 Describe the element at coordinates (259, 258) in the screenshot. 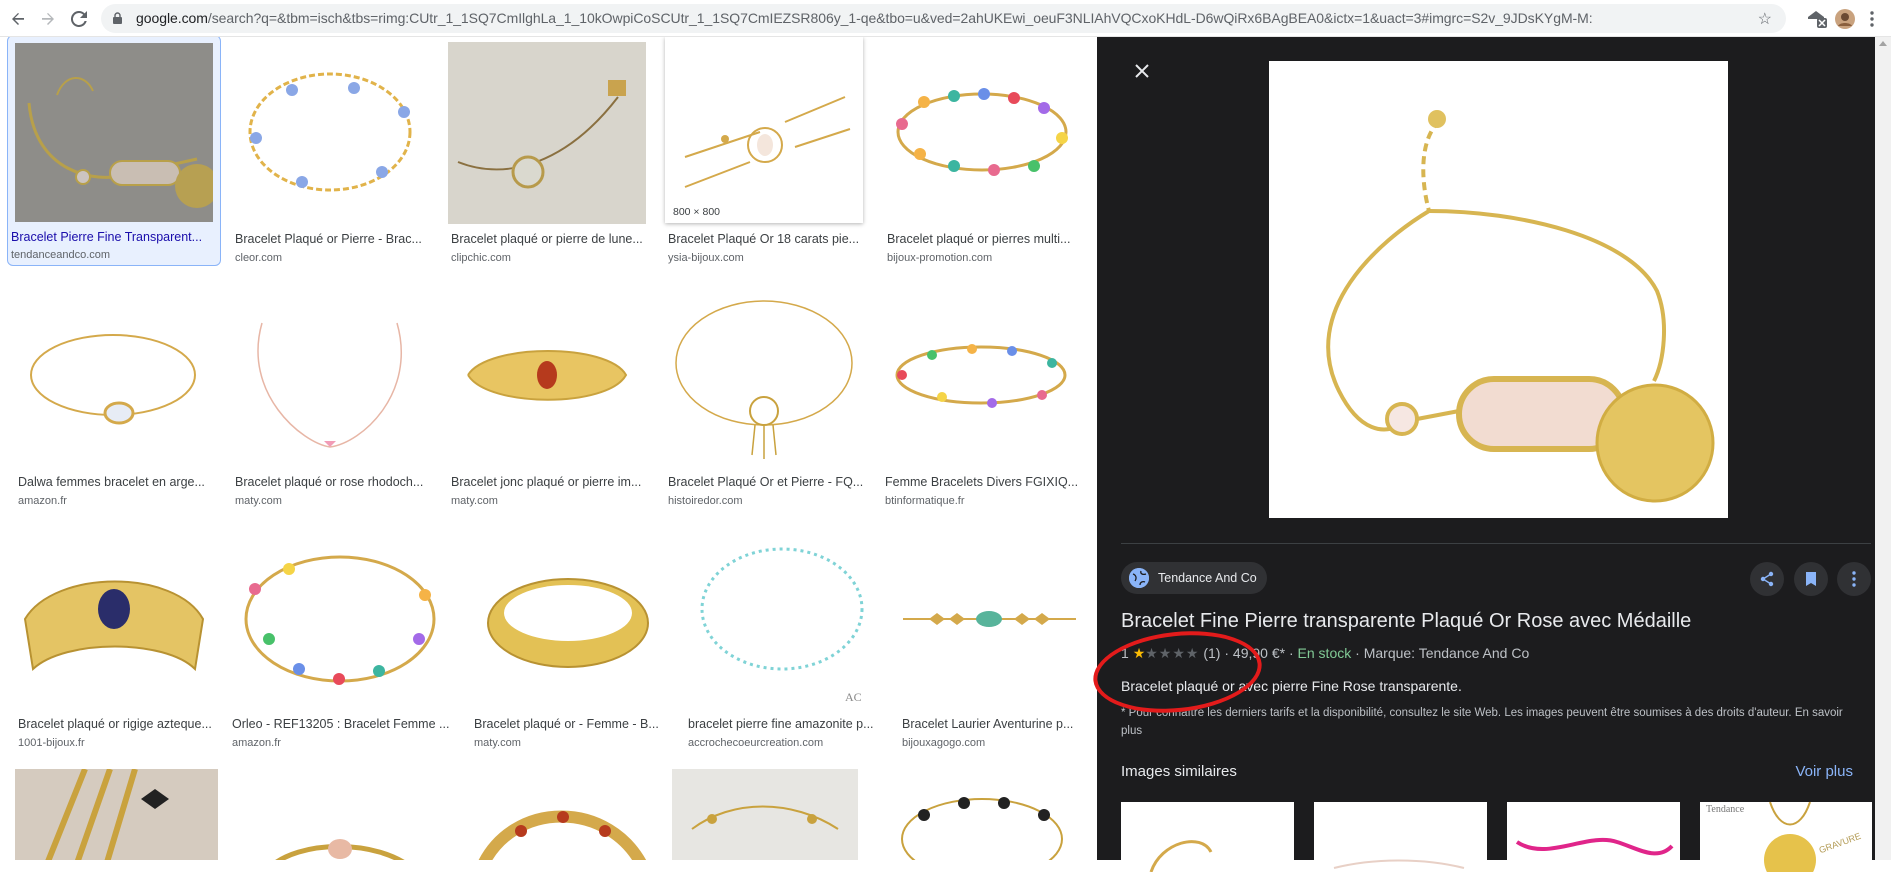

I see `result-source: cleor.com` at that location.